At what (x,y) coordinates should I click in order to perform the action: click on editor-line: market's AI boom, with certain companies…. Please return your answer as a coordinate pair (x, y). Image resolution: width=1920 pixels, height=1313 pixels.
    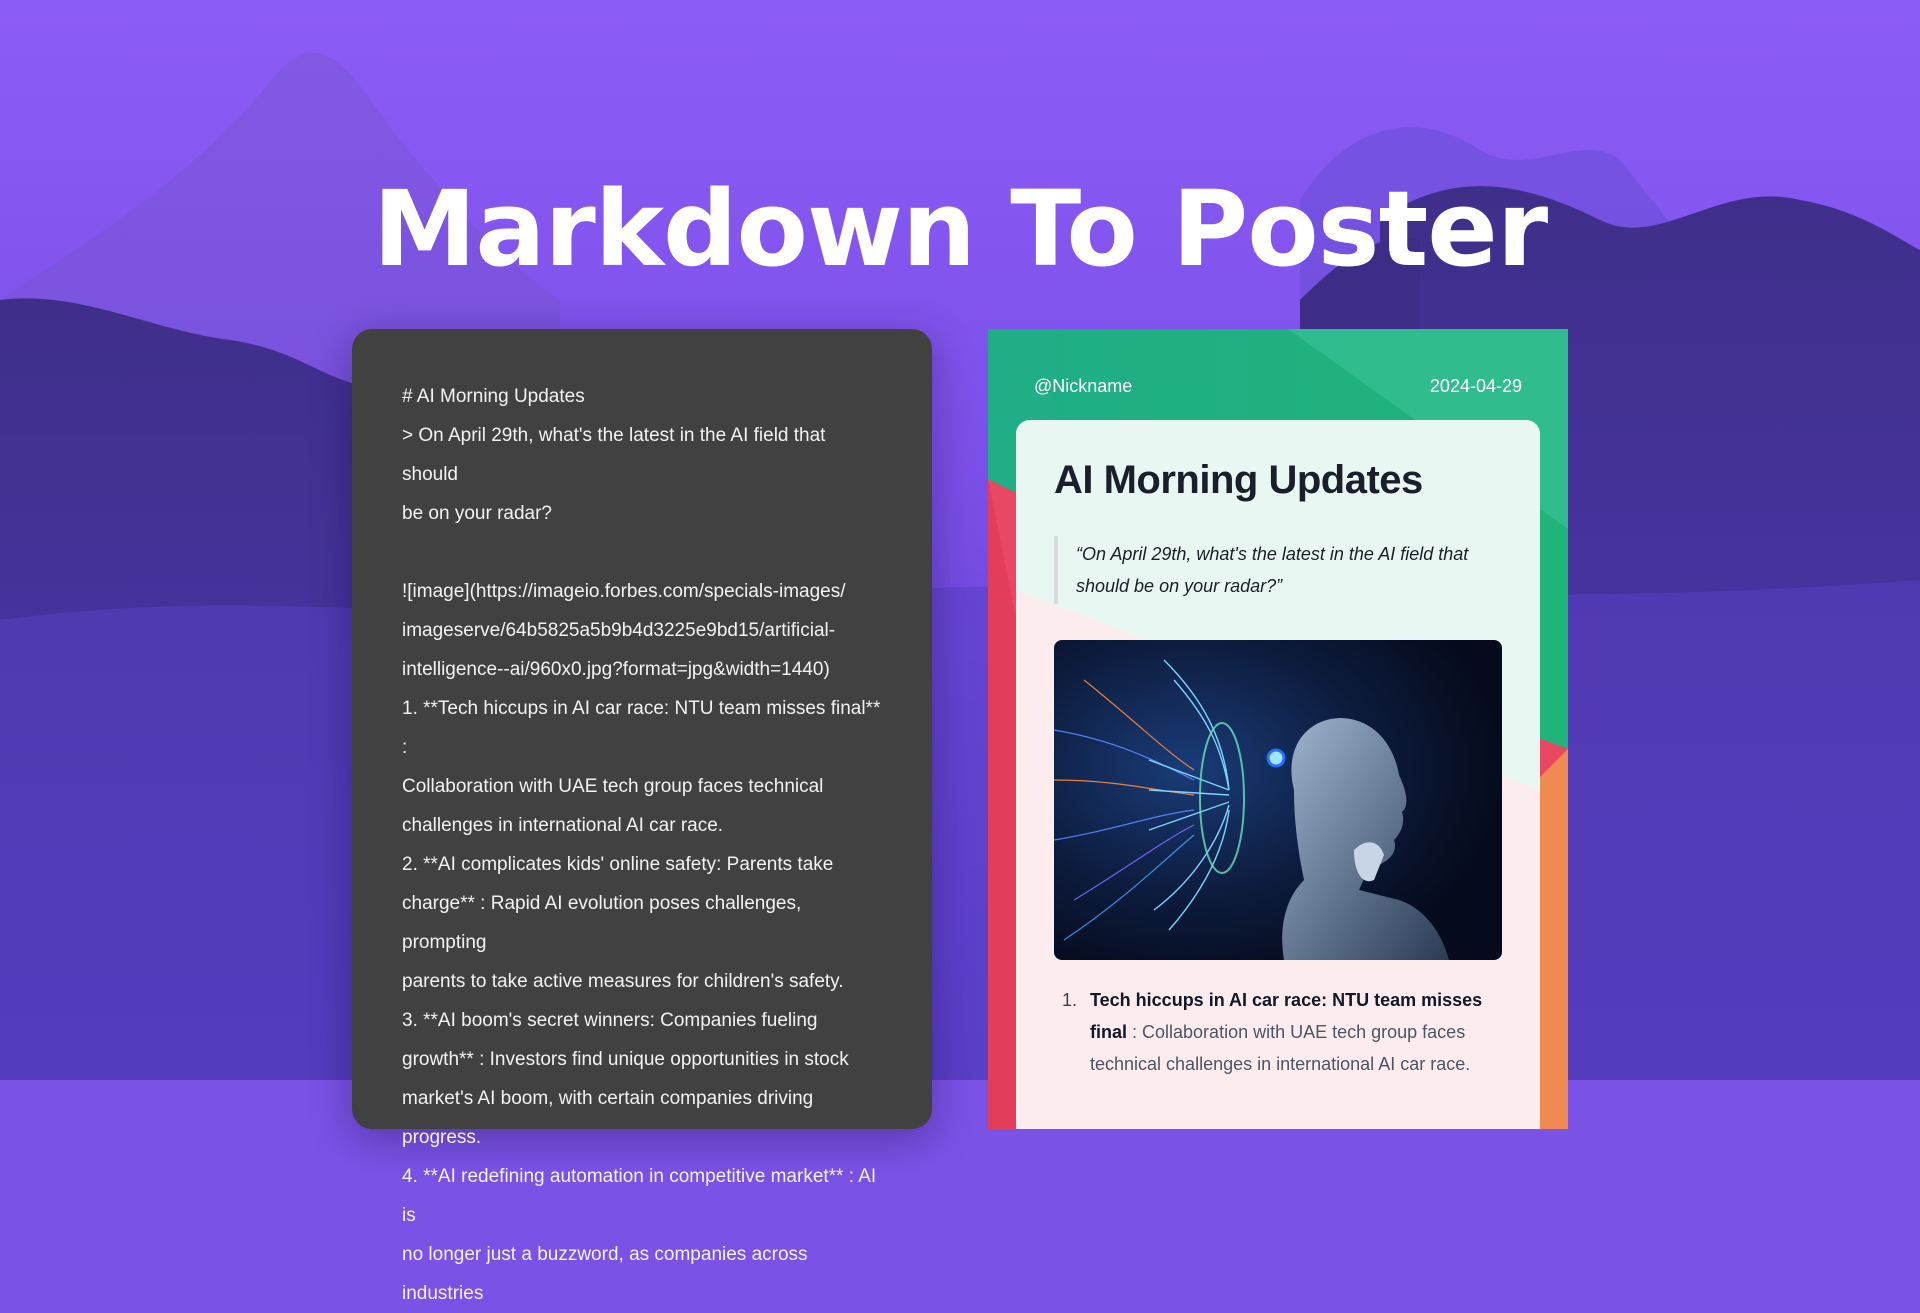
    Looking at the image, I should click on (610, 1118).